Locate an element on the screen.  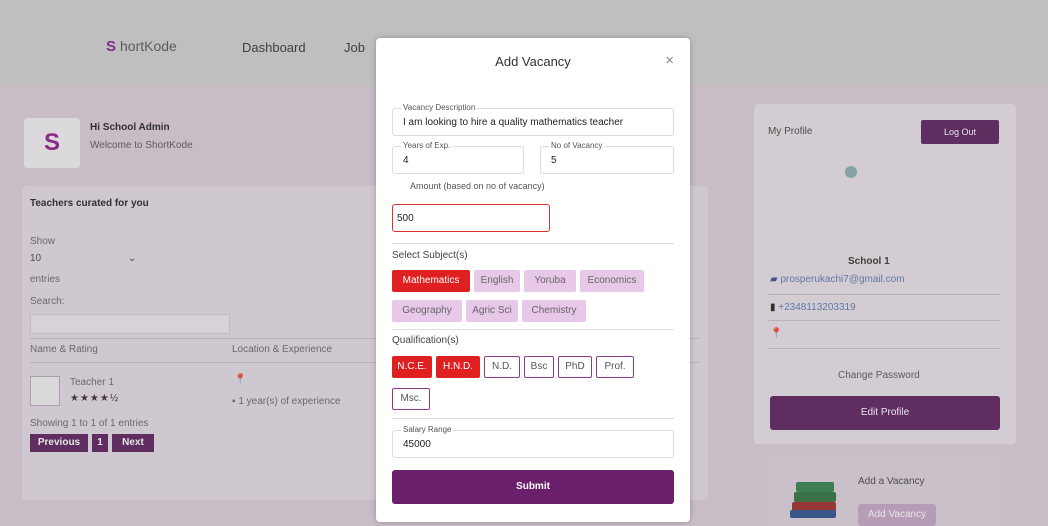
qualification-nce: N.C.E. is located at coordinates (412, 367).